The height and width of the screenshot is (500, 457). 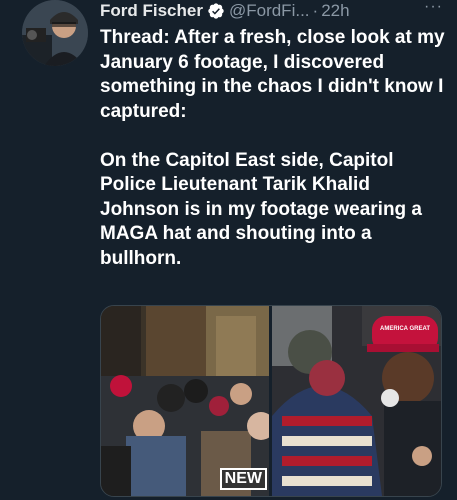 I want to click on avatar-photo, so click(x=55, y=33).